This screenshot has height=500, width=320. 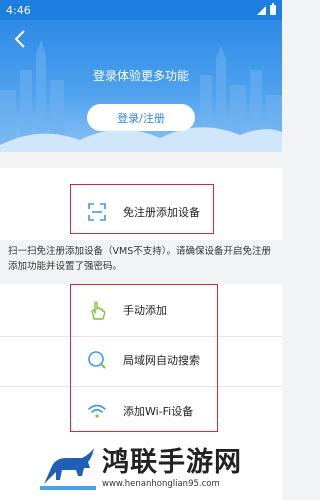 What do you see at coordinates (18, 10) in the screenshot?
I see `status-time: 4:46` at bounding box center [18, 10].